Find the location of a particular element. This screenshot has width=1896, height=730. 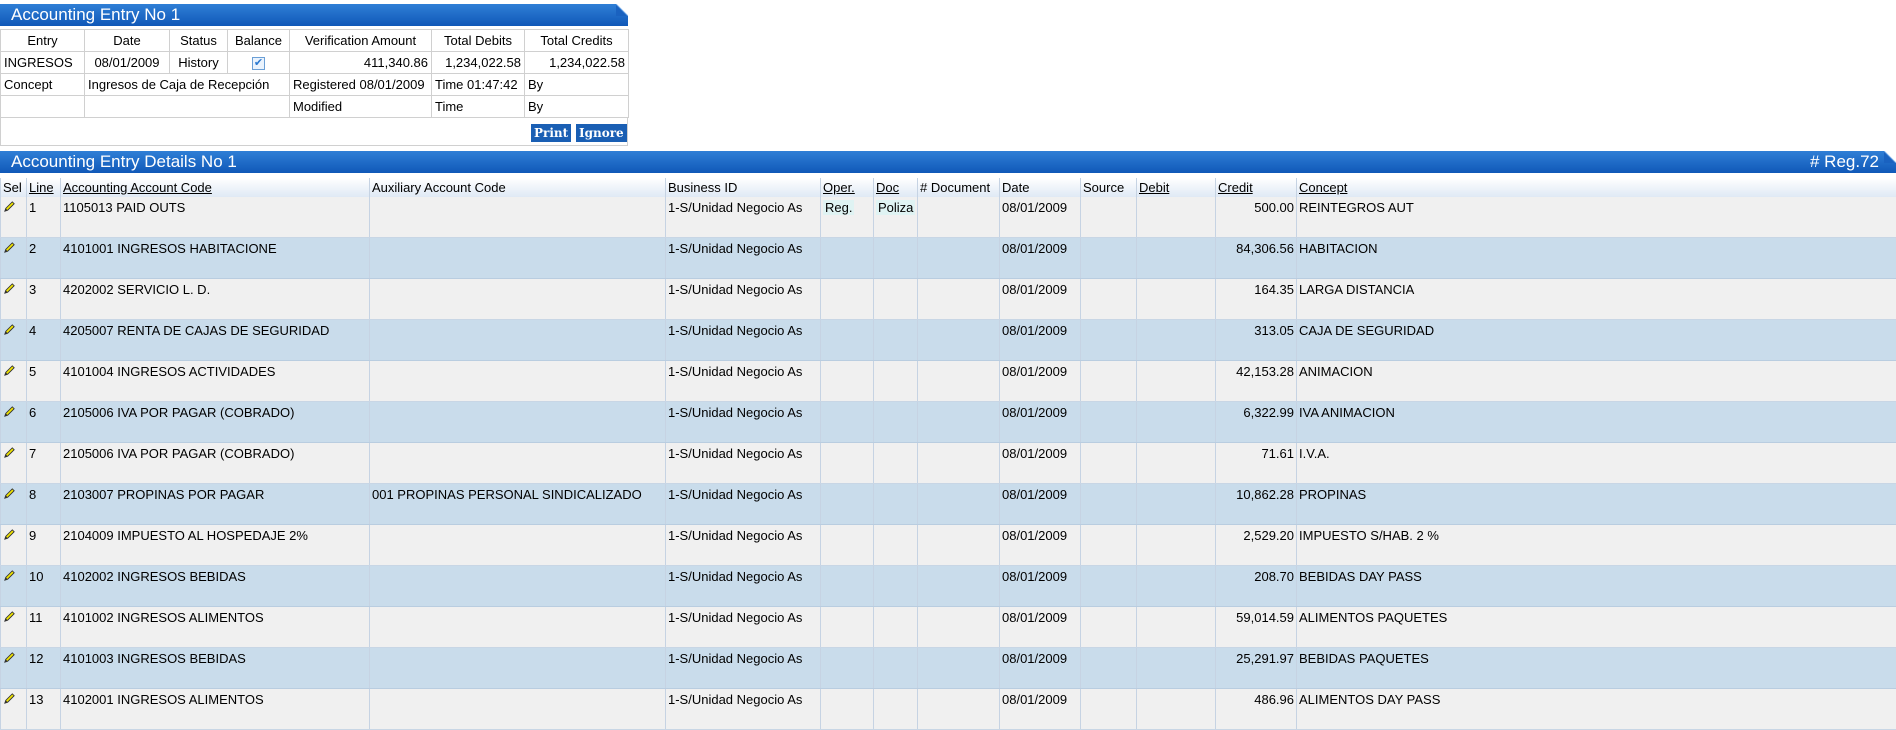

col-header-doc: Doc is located at coordinates (896, 187).